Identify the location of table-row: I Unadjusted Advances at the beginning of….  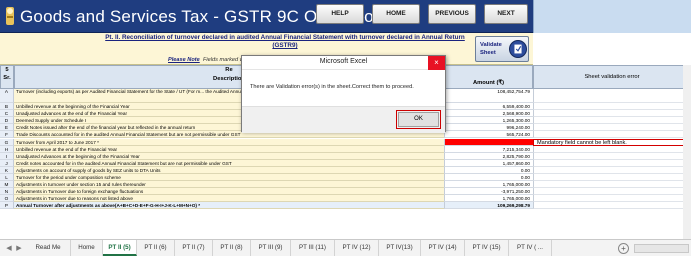
(345, 156).